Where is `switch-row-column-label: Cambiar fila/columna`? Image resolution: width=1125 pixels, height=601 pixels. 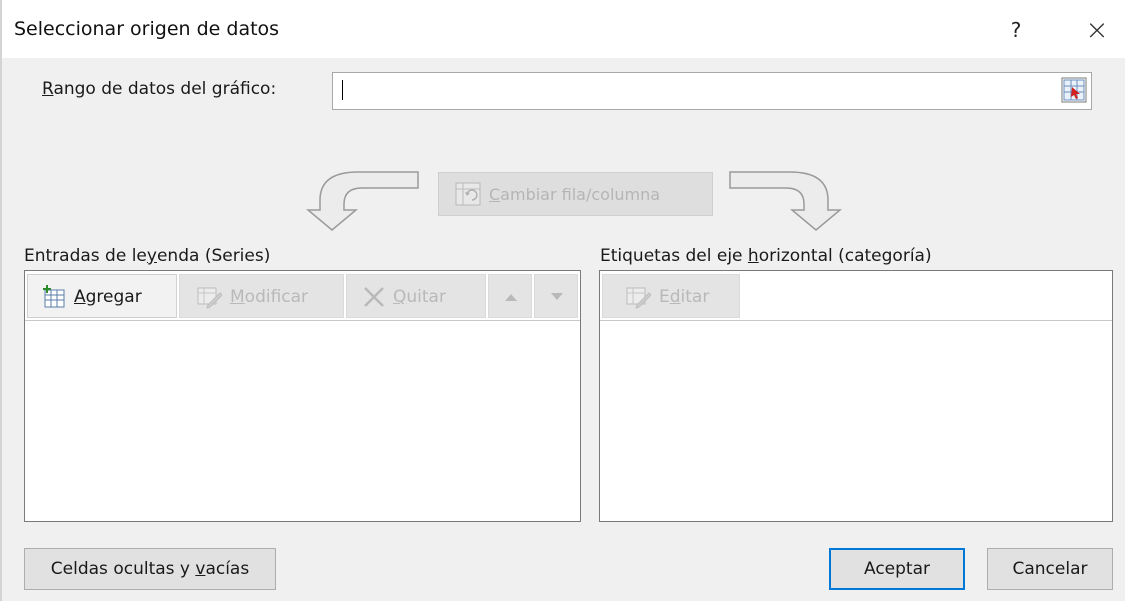 switch-row-column-label: Cambiar fila/columna is located at coordinates (575, 194).